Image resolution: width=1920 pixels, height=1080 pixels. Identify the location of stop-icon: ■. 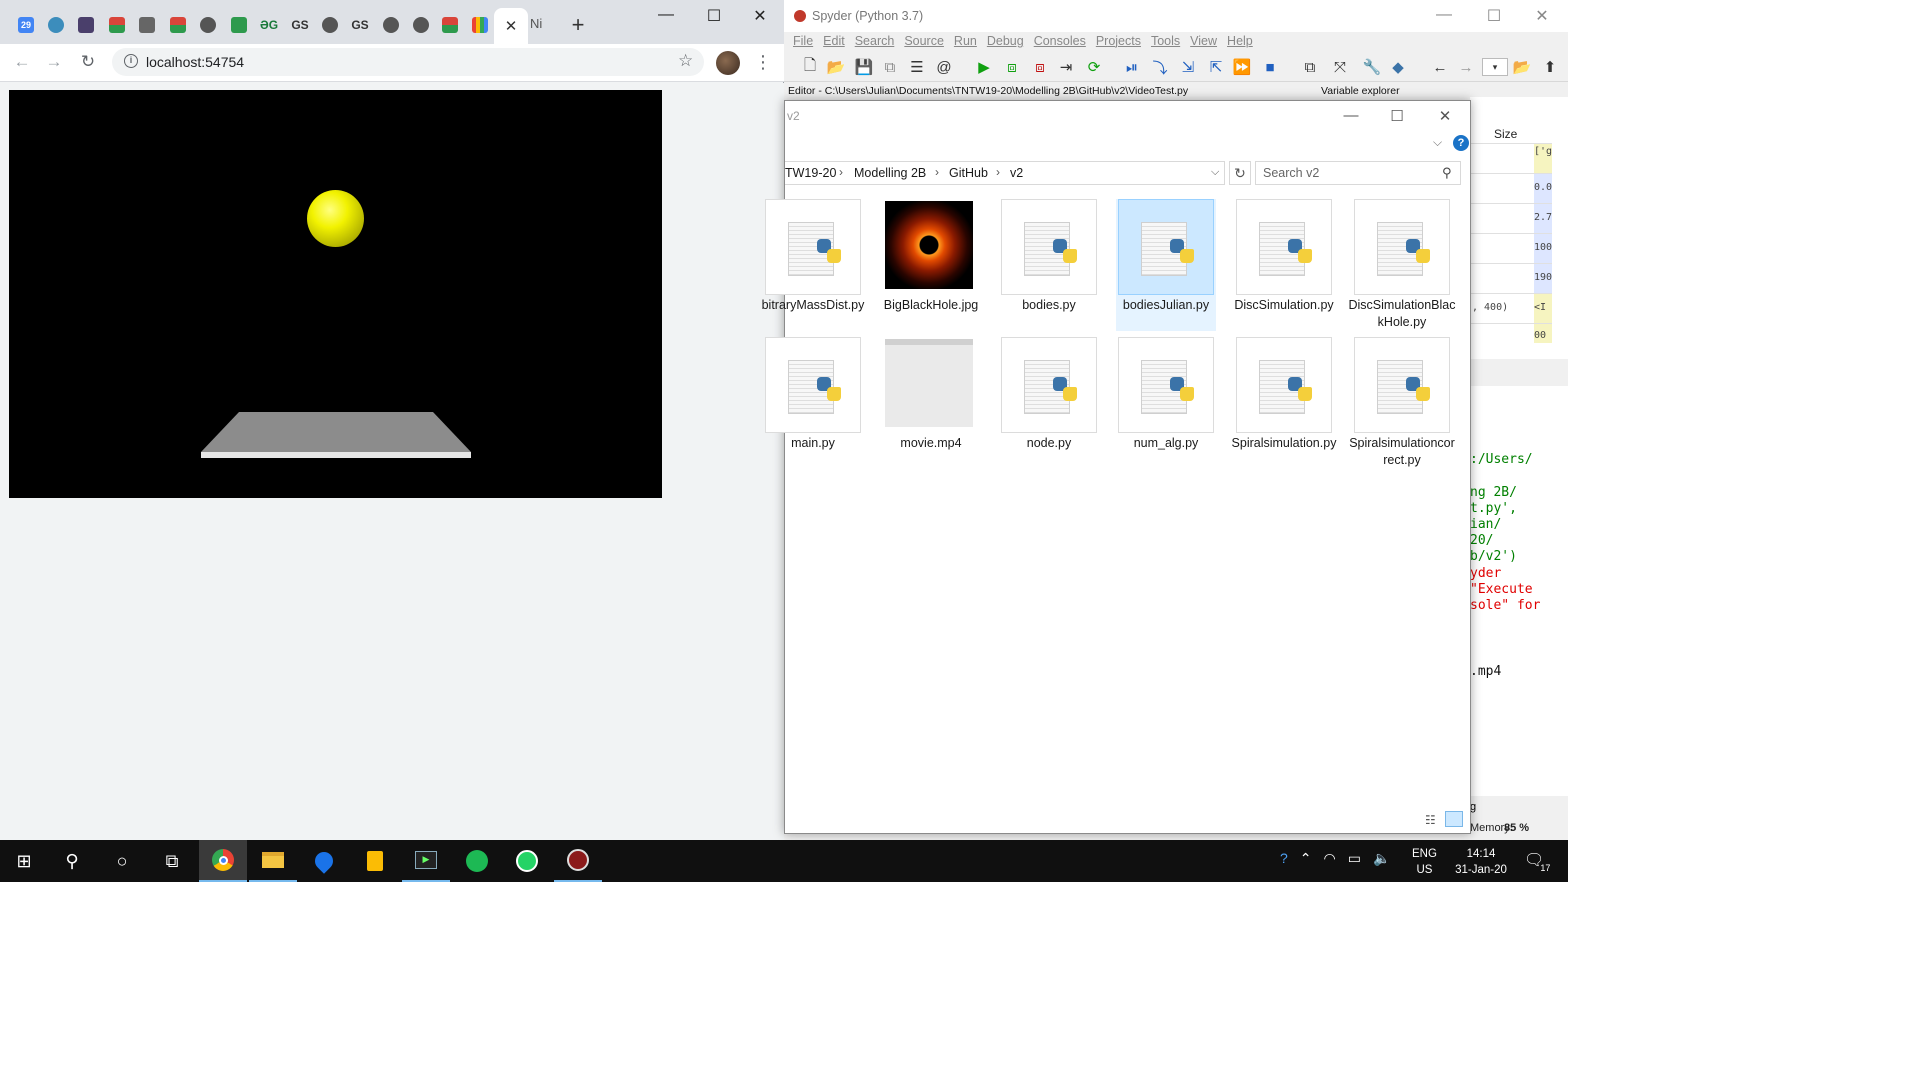
(1270, 67).